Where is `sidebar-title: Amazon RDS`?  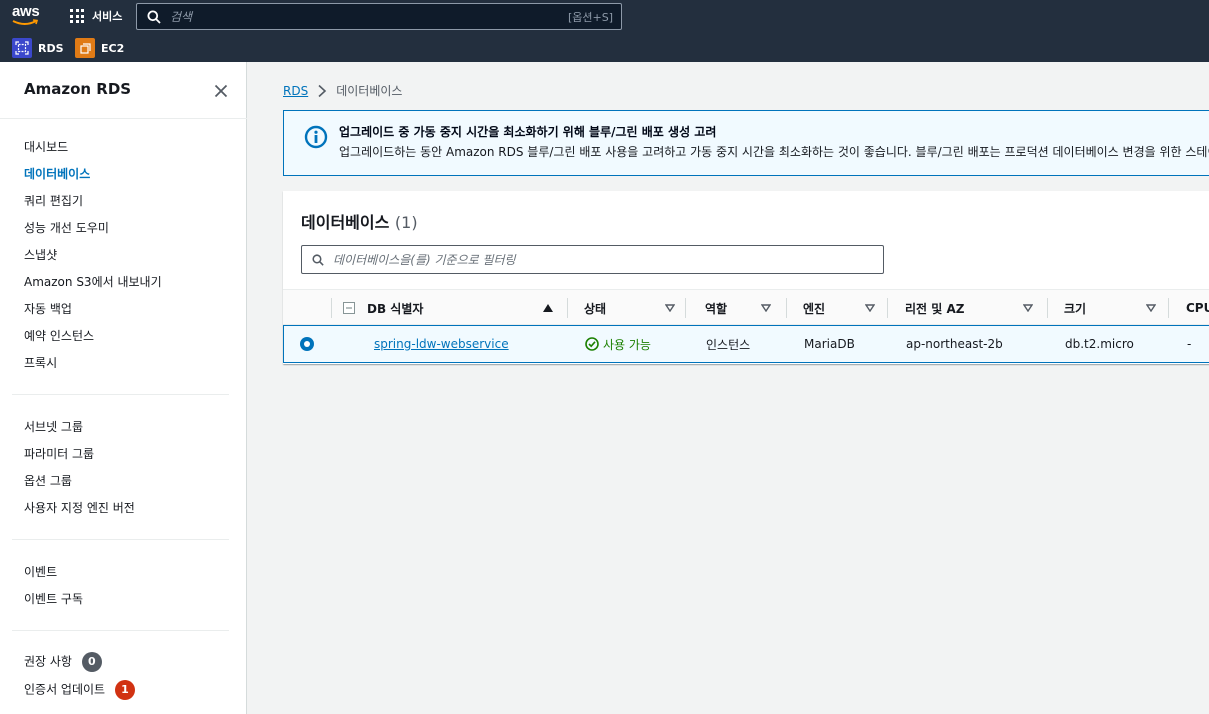
sidebar-title: Amazon RDS is located at coordinates (78, 89).